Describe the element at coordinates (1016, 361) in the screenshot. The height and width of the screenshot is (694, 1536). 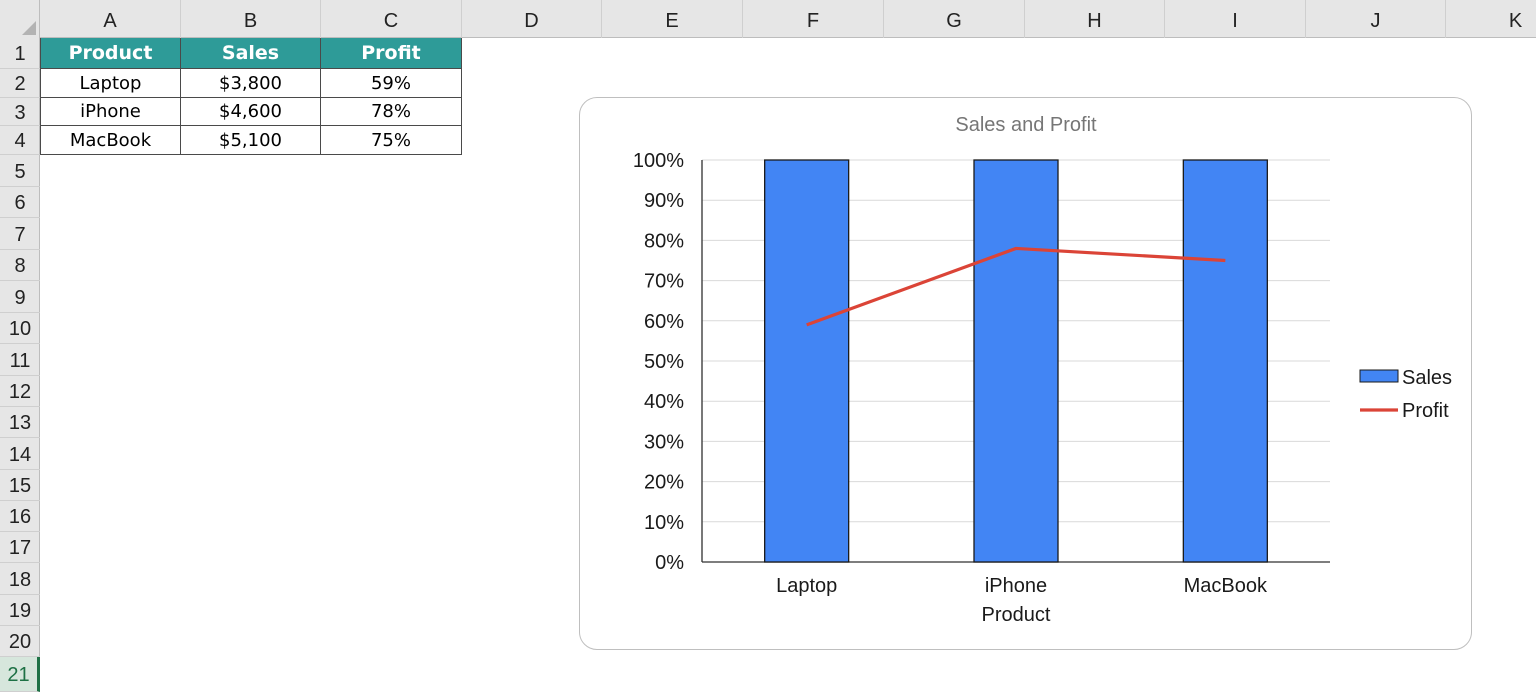
I see `bar-sales-iphone` at that location.